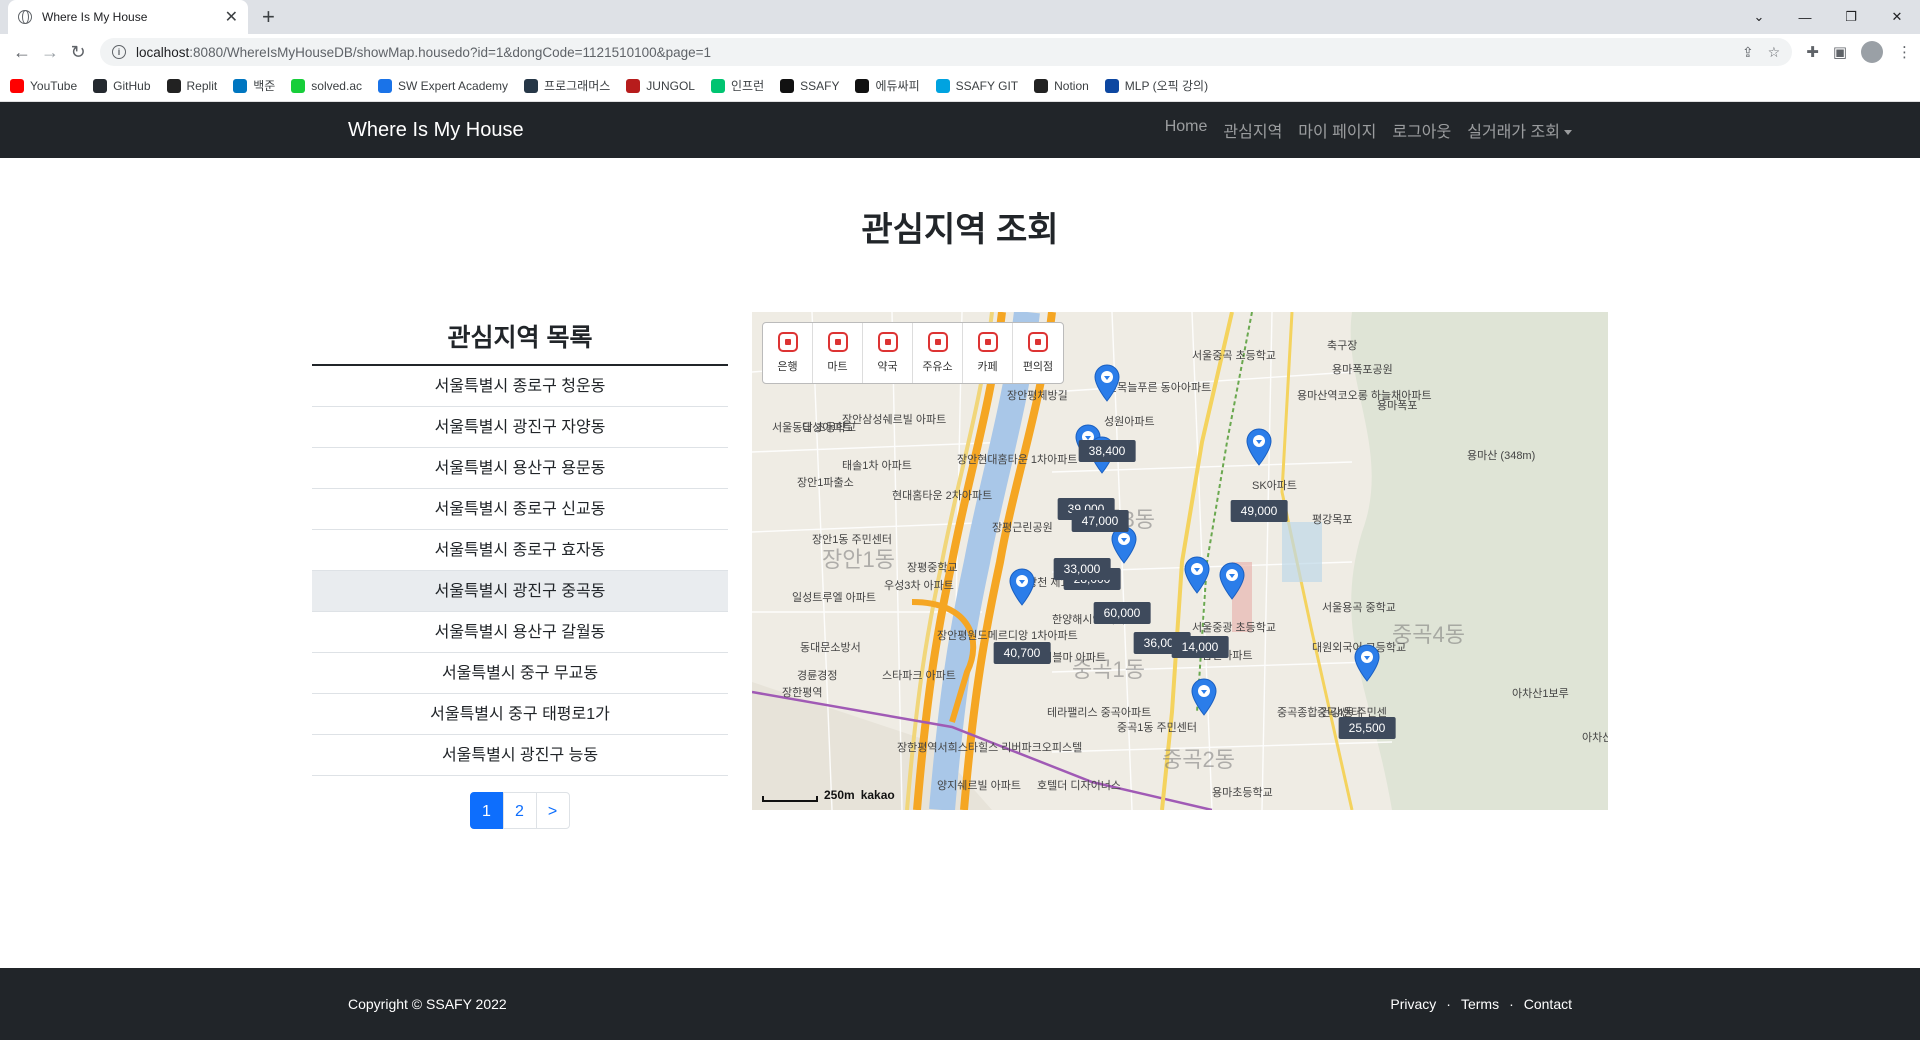 This screenshot has height=1040, width=1920. Describe the element at coordinates (427, 1004) in the screenshot. I see `copyright-text: Copyright © SSAFY 2022` at that location.